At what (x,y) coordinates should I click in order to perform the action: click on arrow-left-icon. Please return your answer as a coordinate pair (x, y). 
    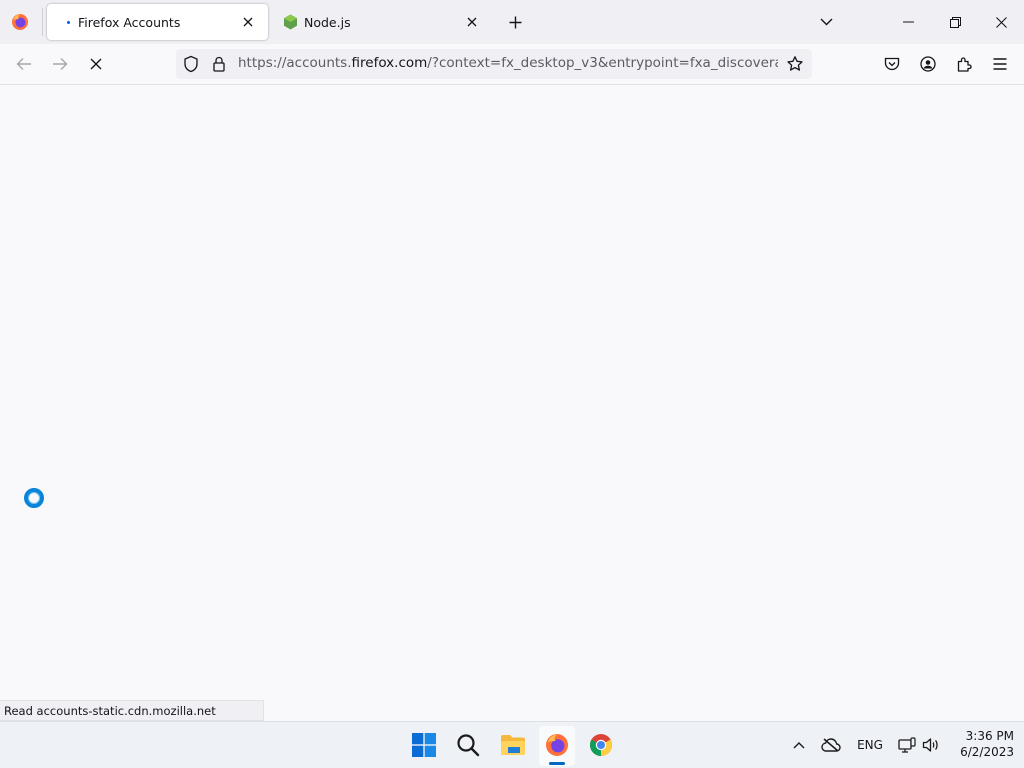
    Looking at the image, I should click on (23, 64).